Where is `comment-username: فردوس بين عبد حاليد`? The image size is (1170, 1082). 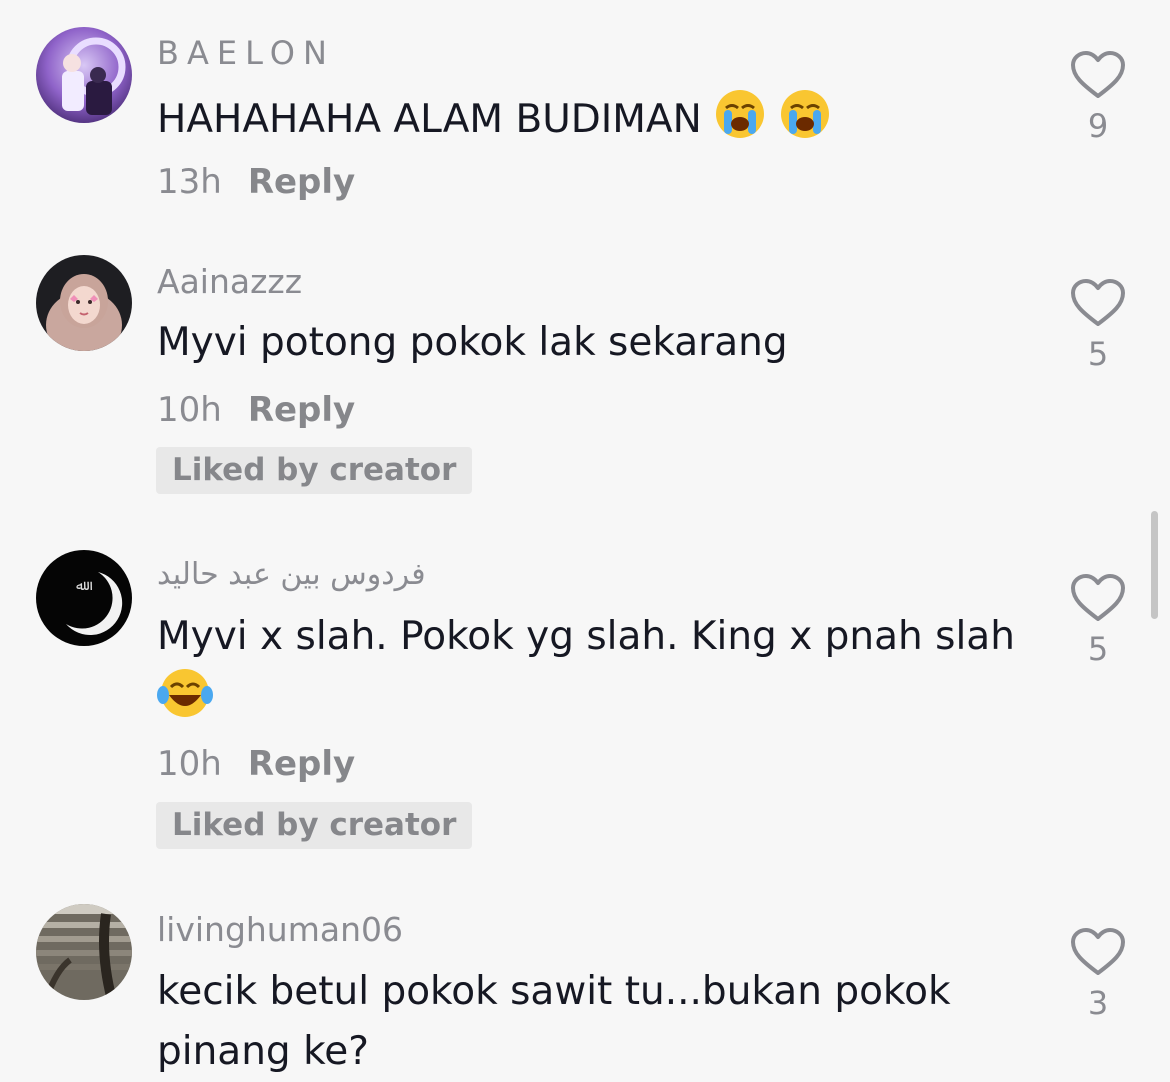
comment-username: فردوس بين عبد حاليد is located at coordinates (291, 574).